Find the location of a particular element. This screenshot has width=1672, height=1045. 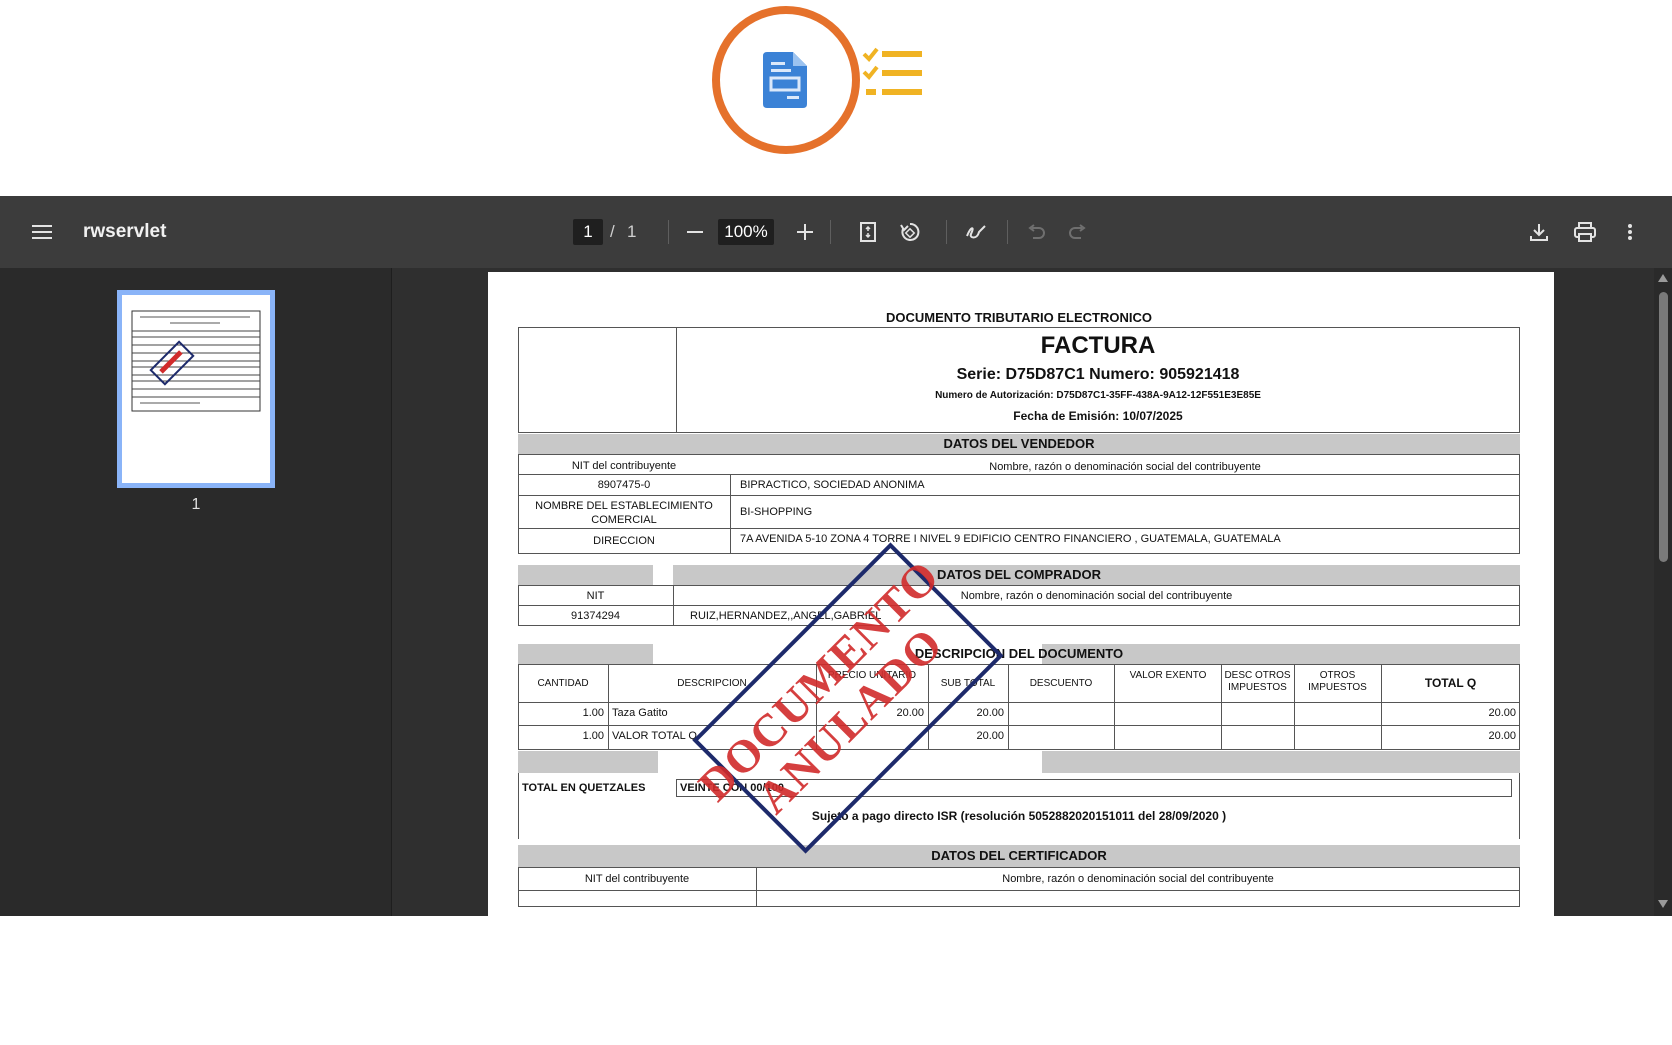

row1-cantidad: 1.00 is located at coordinates (593, 713).